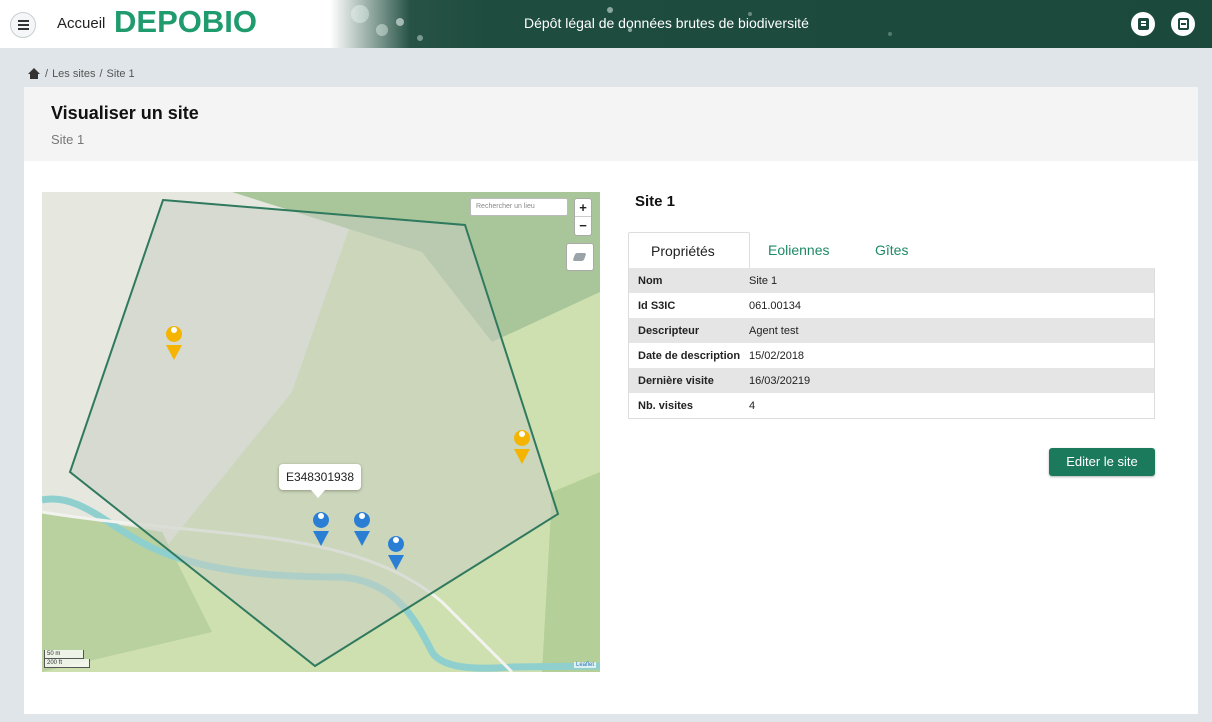 Image resolution: width=1212 pixels, height=722 pixels. What do you see at coordinates (891, 280) in the screenshot?
I see `table-row: Nom Site 1` at bounding box center [891, 280].